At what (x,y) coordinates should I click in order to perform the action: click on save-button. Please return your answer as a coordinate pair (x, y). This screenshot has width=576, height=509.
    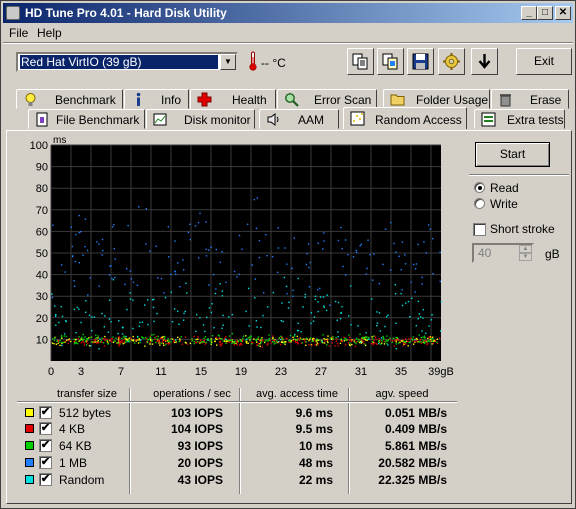
    Looking at the image, I should click on (420, 61).